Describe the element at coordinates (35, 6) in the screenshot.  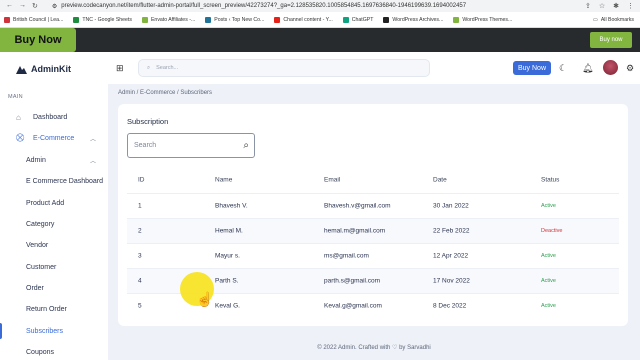
I see `reload-icon: ↻` at that location.